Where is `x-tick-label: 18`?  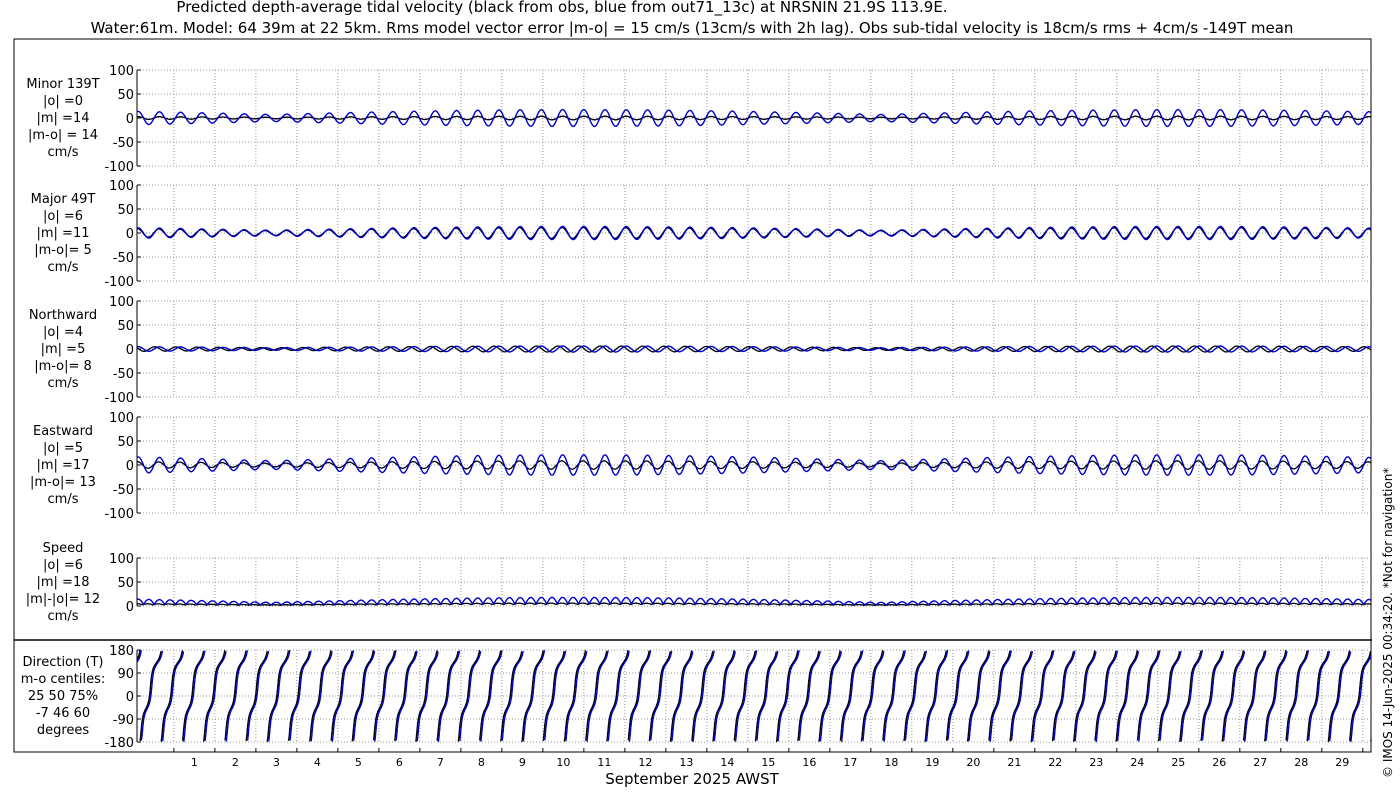 x-tick-label: 18 is located at coordinates (891, 762).